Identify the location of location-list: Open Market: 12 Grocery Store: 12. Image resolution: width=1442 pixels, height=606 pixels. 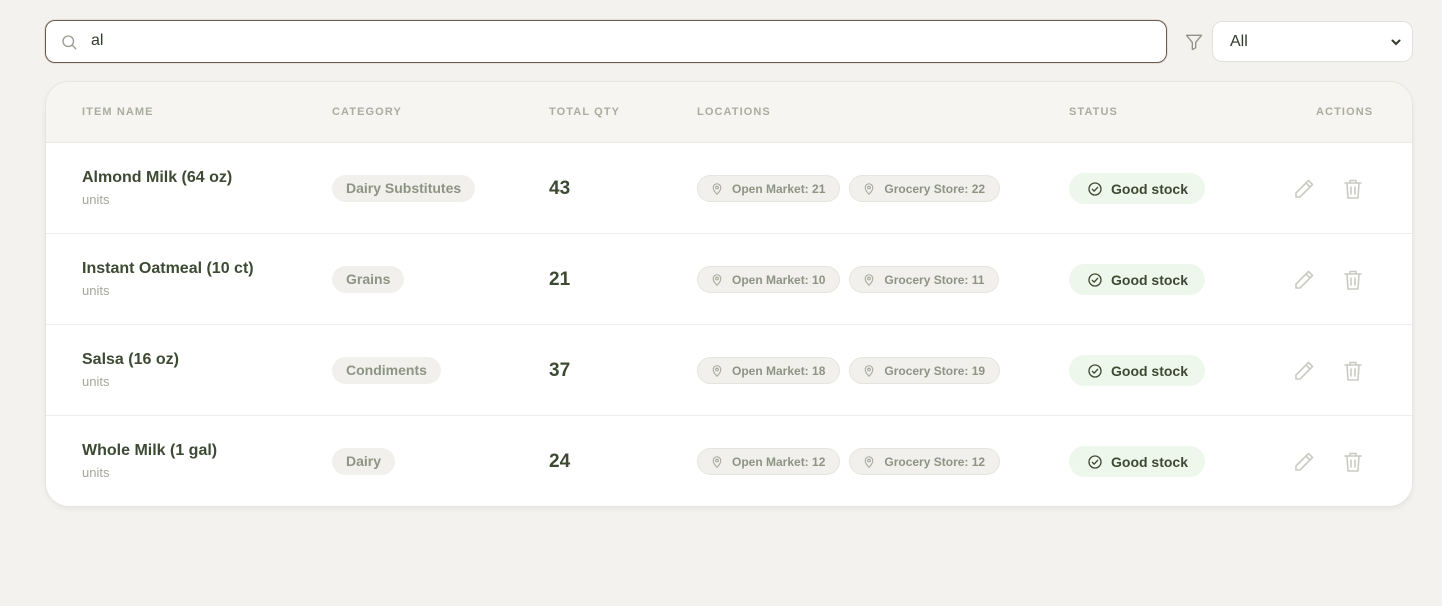
(849, 461).